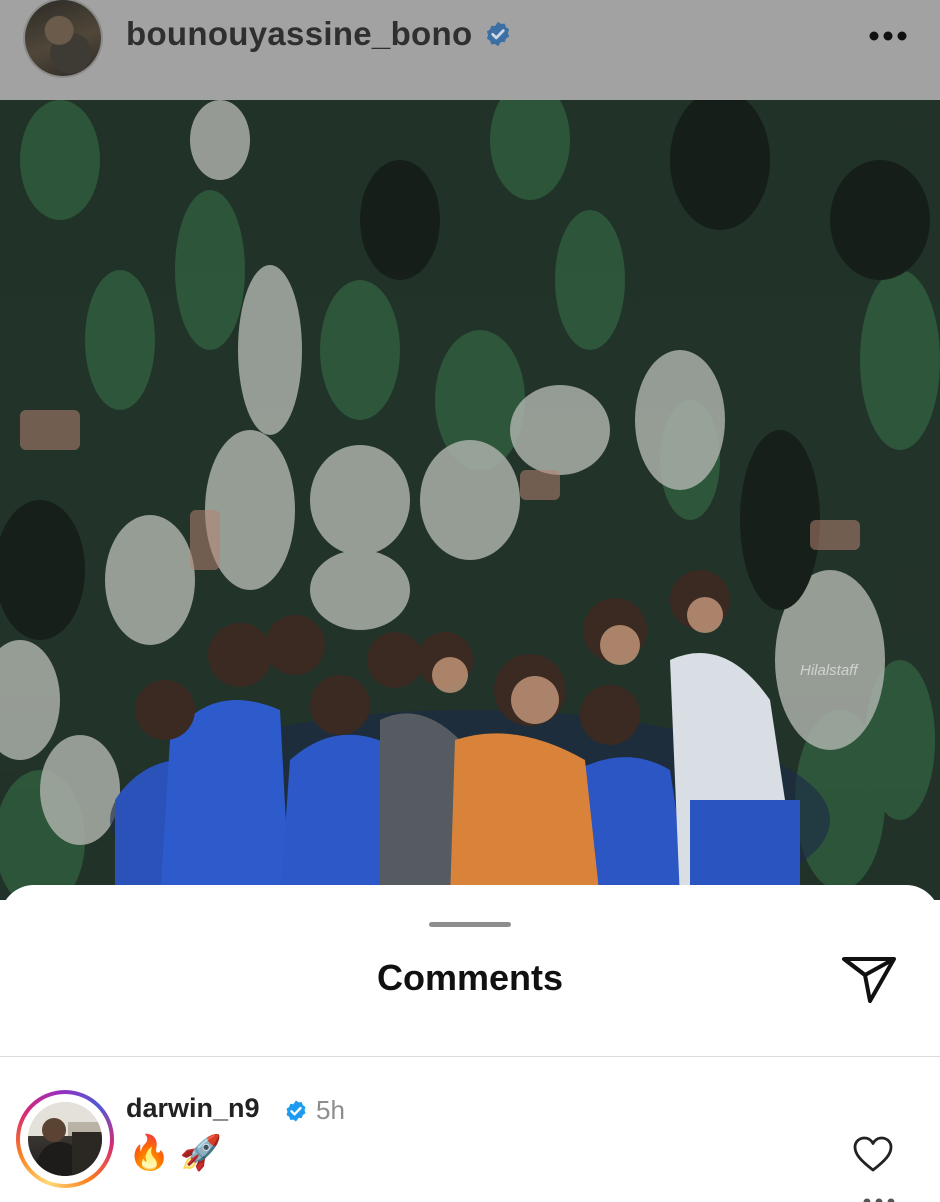 The width and height of the screenshot is (940, 1202). I want to click on comment-username: darwin_n9, so click(193, 1108).